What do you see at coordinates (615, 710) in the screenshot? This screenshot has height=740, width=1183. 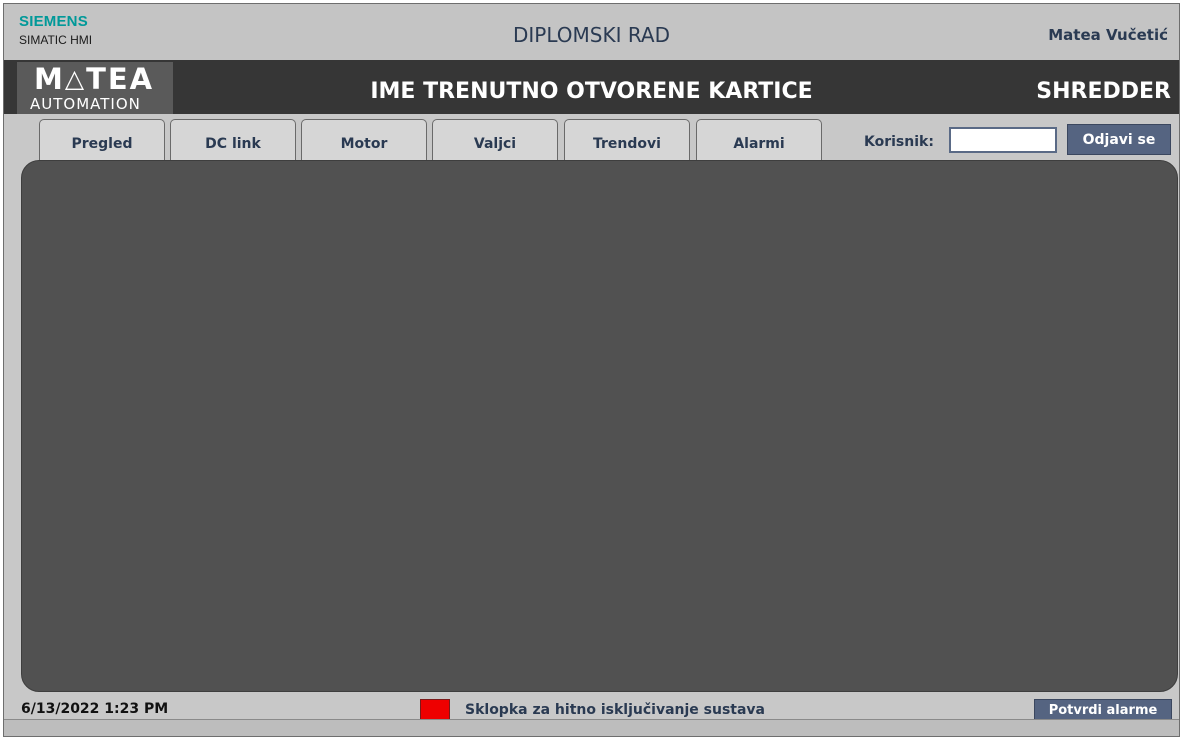 I see `emergency-stop-label: Sklopka za hitno isključivanje sustava` at bounding box center [615, 710].